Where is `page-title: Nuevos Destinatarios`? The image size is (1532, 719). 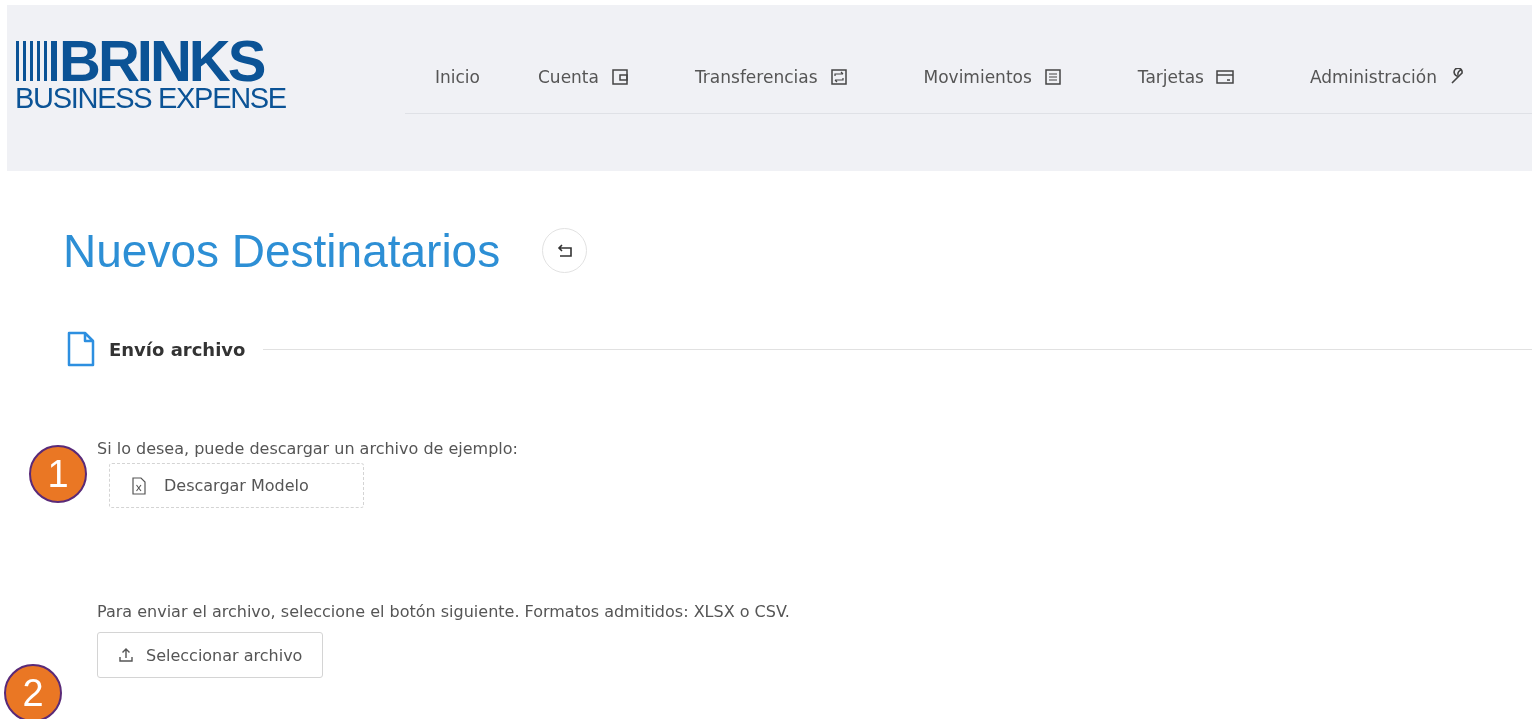 page-title: Nuevos Destinatarios is located at coordinates (282, 250).